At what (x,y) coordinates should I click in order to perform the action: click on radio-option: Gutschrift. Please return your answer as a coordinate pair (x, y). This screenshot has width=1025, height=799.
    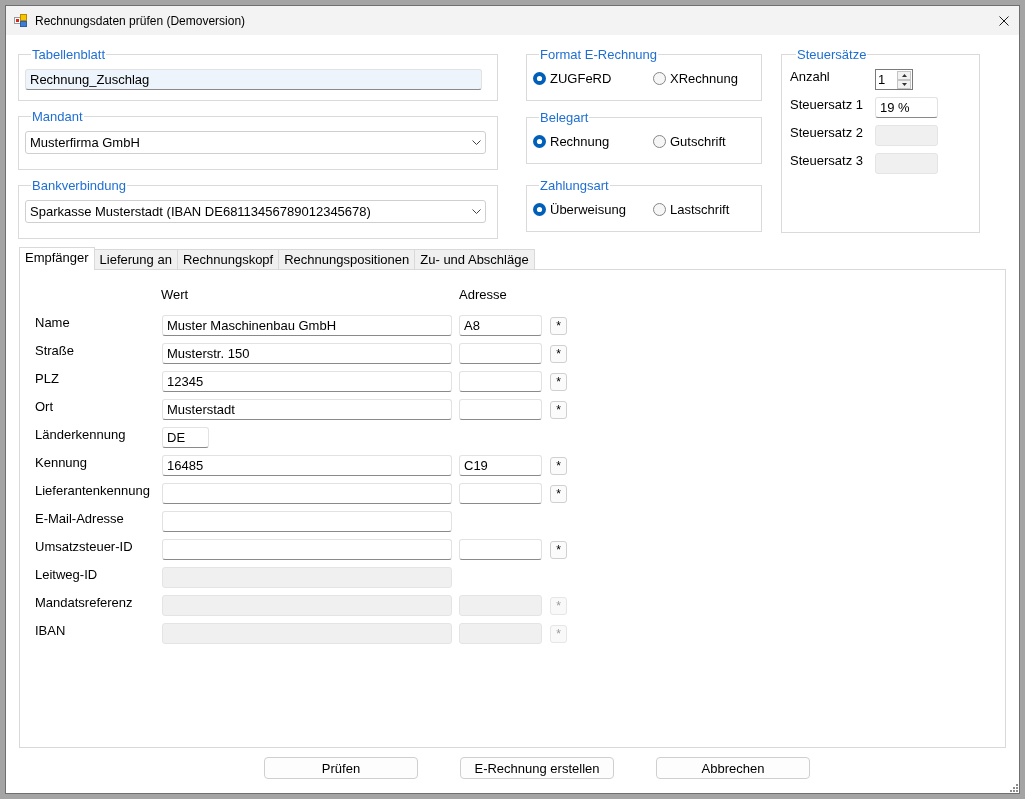
    Looking at the image, I should click on (689, 141).